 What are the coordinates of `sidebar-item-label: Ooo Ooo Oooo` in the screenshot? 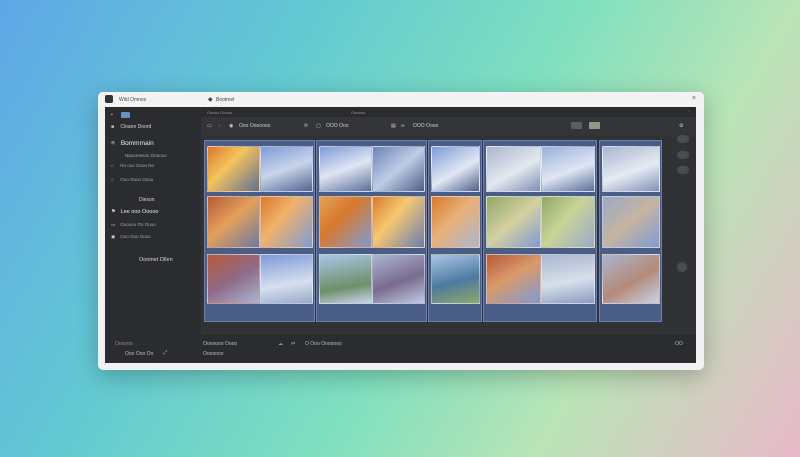 It's located at (135, 236).